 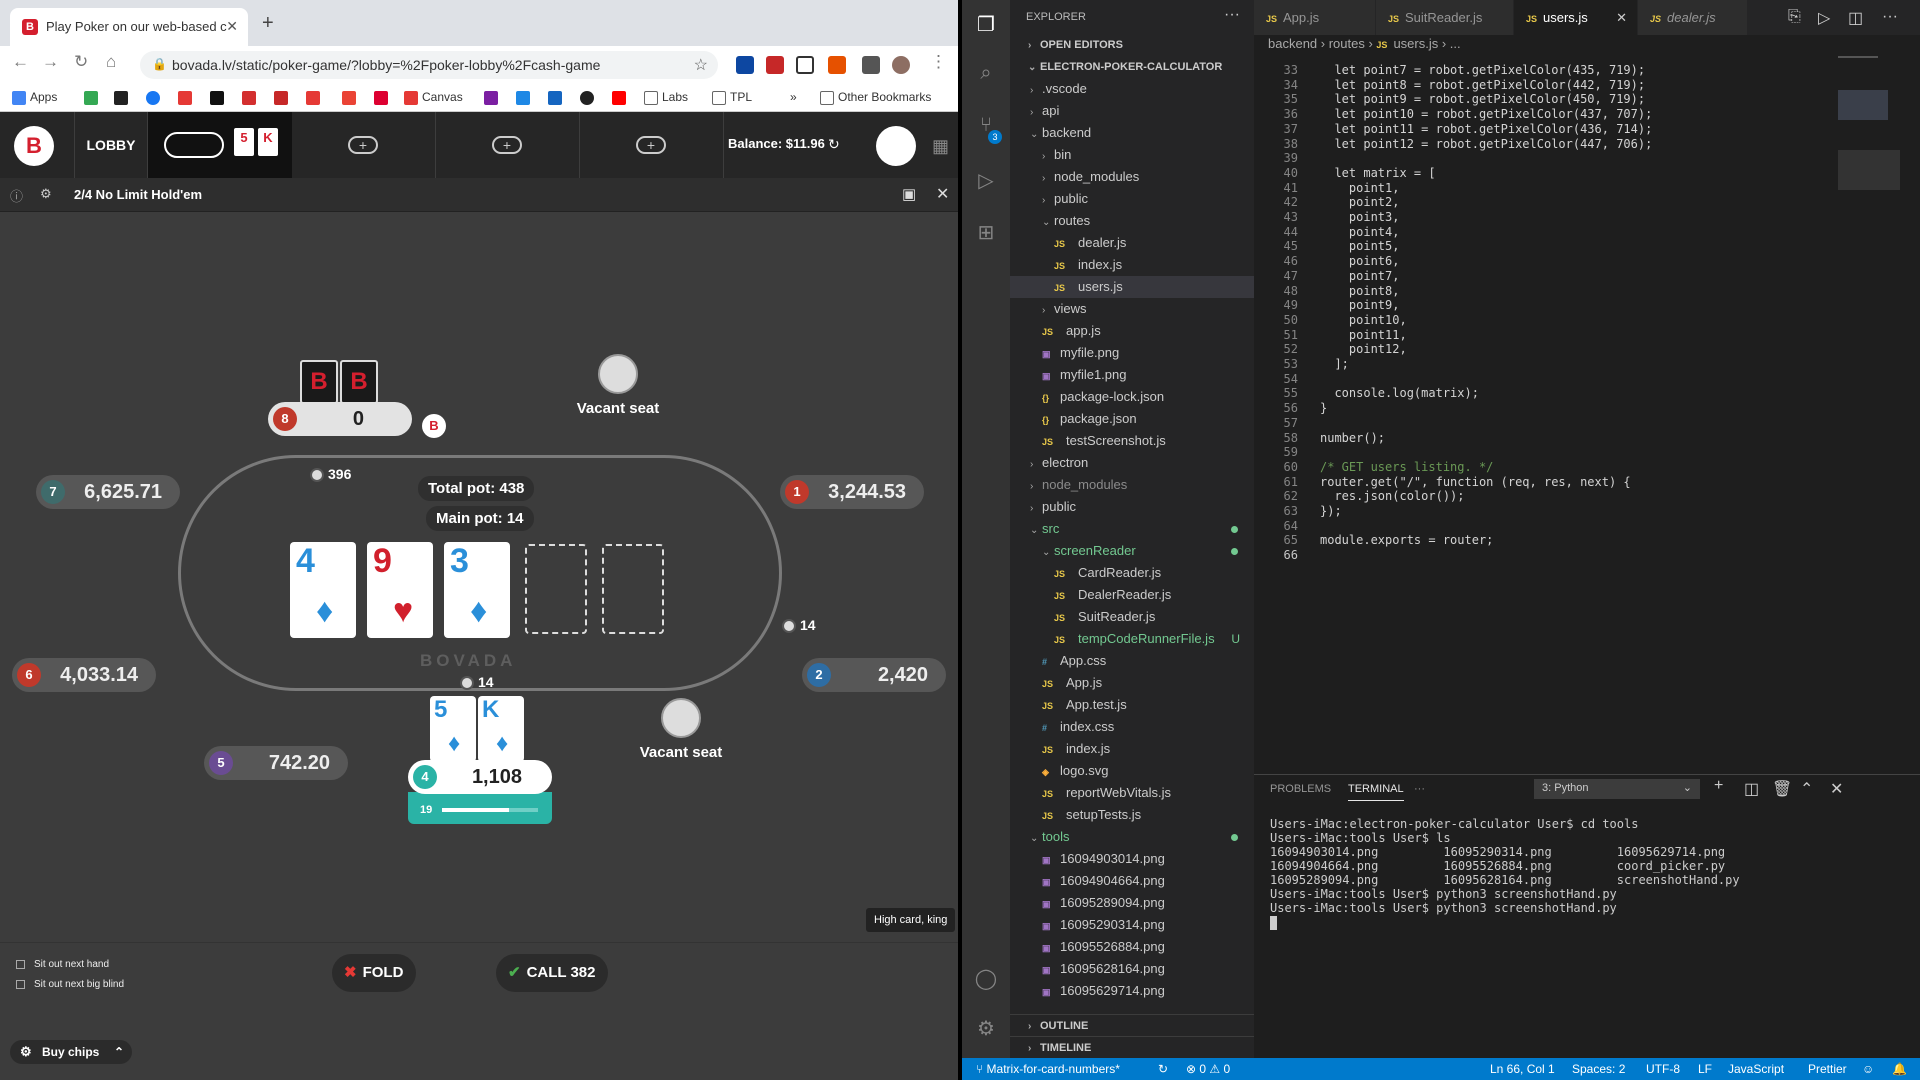 What do you see at coordinates (986, 74) in the screenshot?
I see `search-icon: ⌕` at bounding box center [986, 74].